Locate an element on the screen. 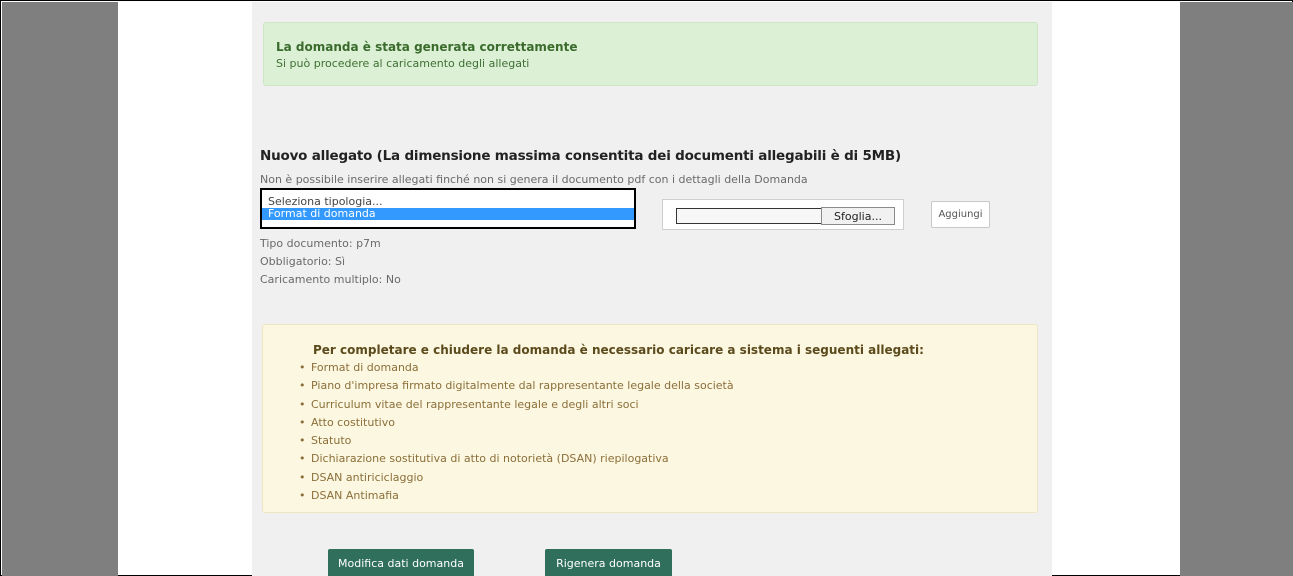  left-gutter is located at coordinates (60, 289).